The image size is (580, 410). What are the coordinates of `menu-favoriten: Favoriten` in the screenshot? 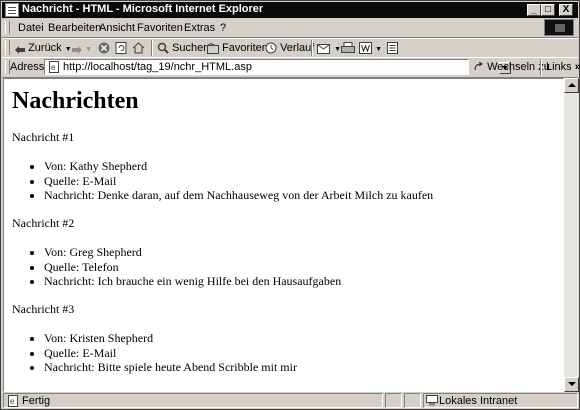 It's located at (160, 28).